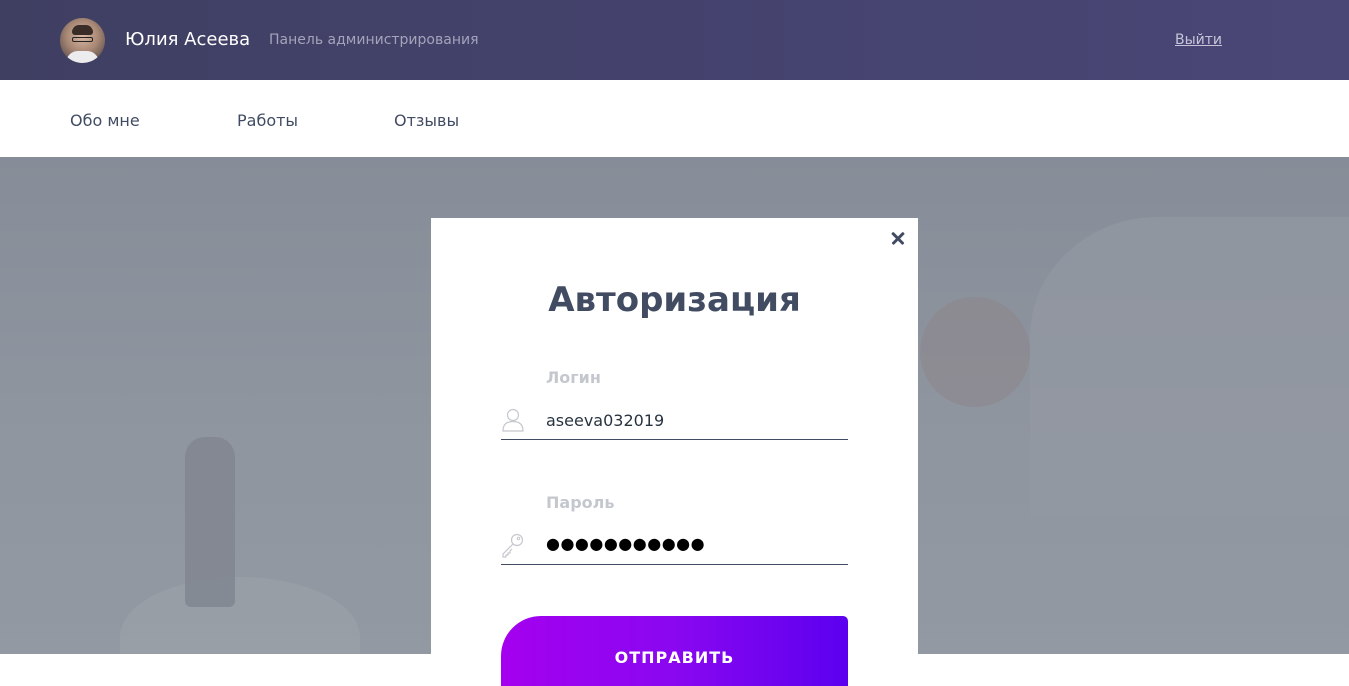  I want to click on logout-link: Выйти, so click(1198, 40).